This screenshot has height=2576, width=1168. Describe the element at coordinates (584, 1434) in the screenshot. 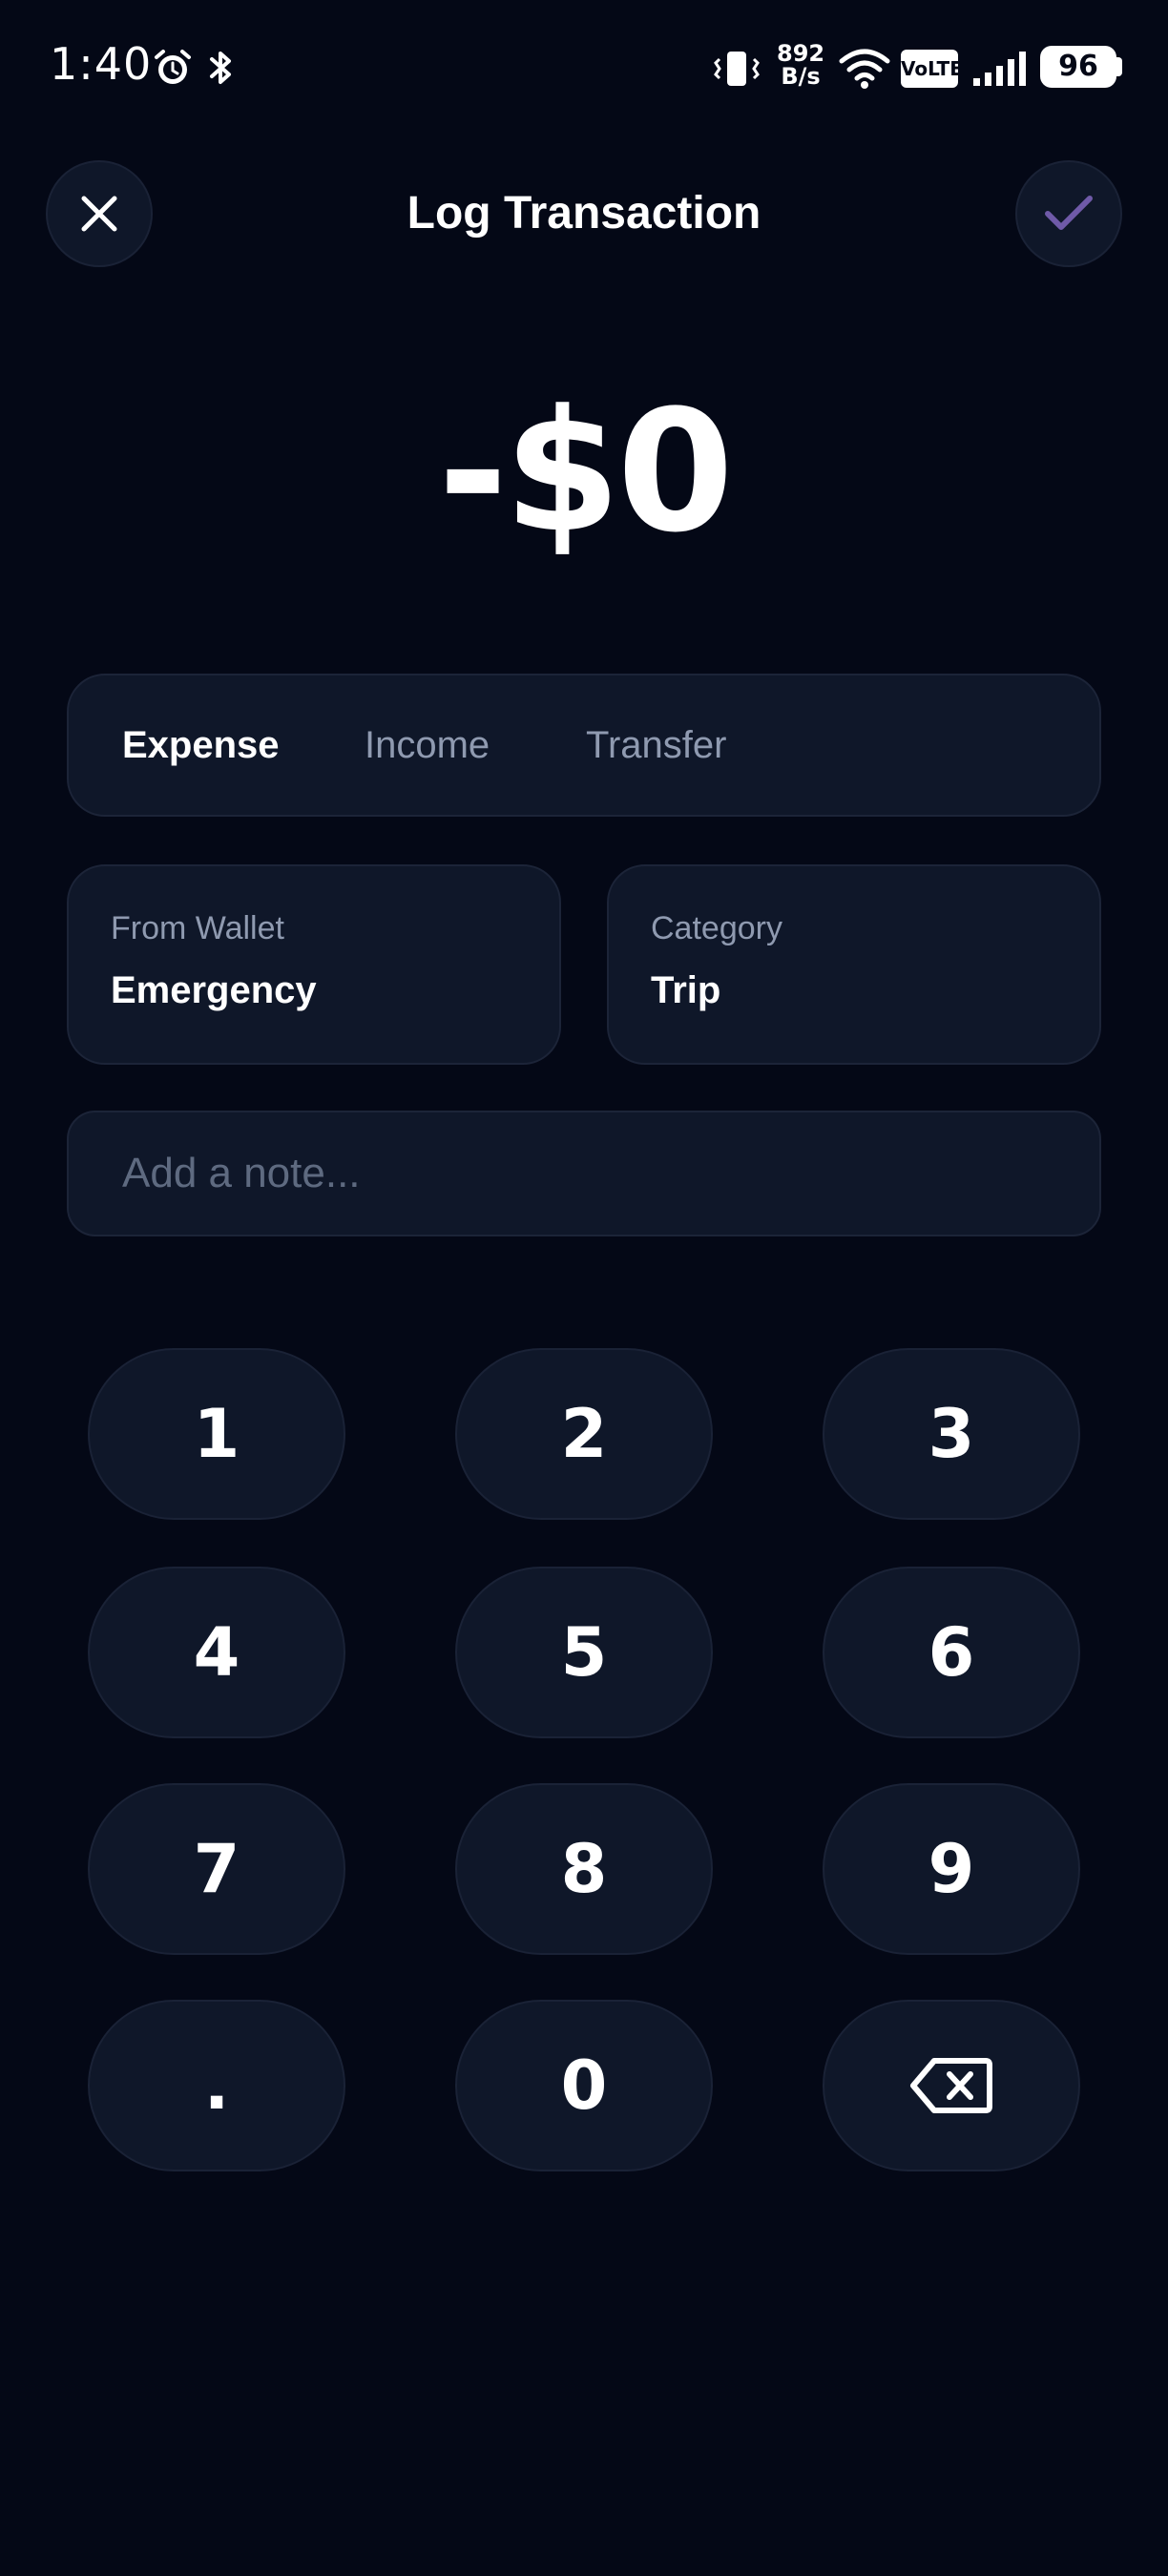

I see `key-2: 2` at that location.